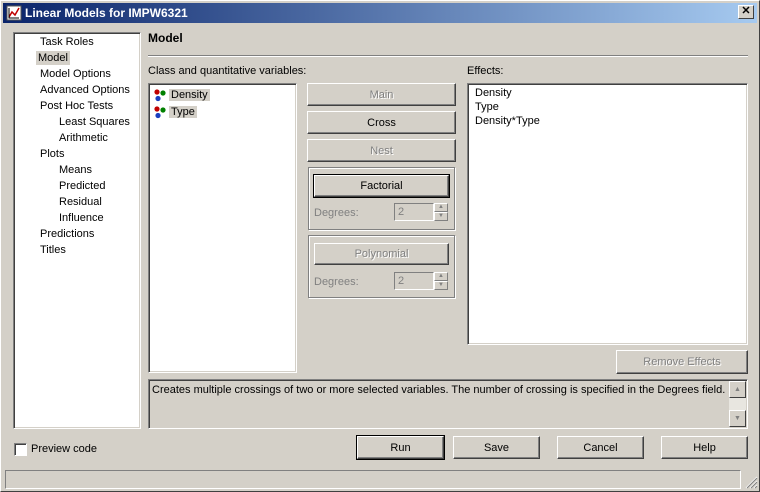 Image resolution: width=760 pixels, height=492 pixels. What do you see at coordinates (75, 170) in the screenshot?
I see `nav-item-means: Means` at bounding box center [75, 170].